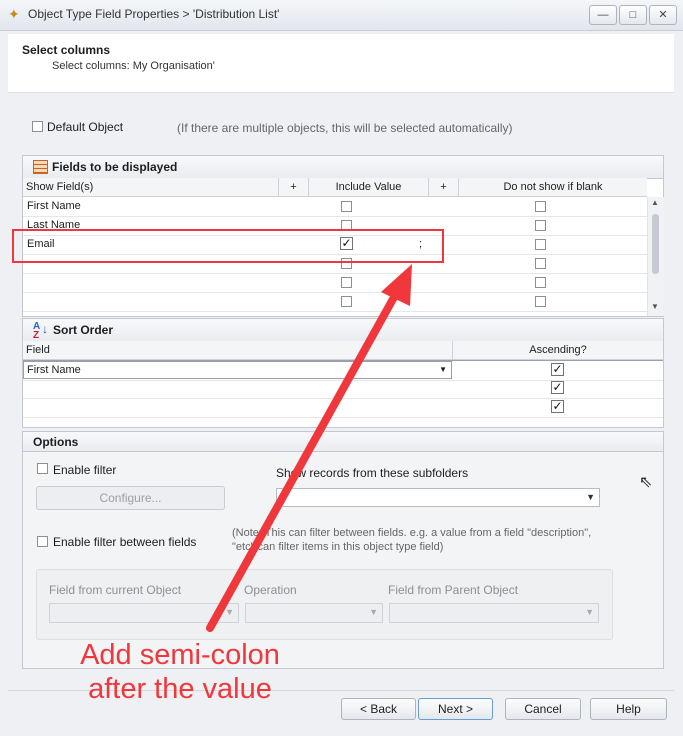 This screenshot has width=683, height=736. Describe the element at coordinates (304, 459) in the screenshot. I see `annotation-arrow-shaft` at that location.